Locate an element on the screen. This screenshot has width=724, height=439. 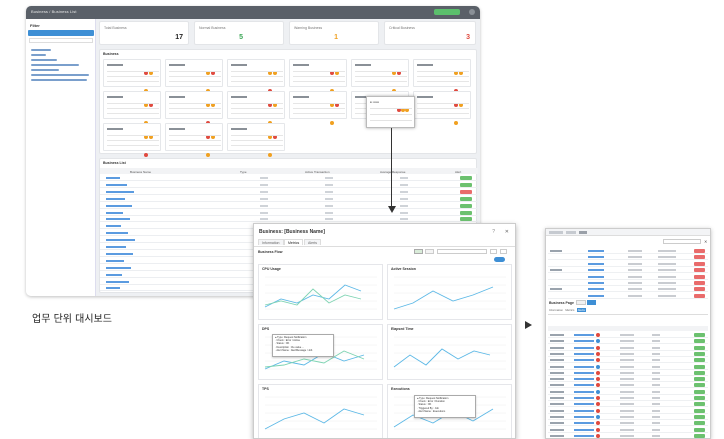
sidebar-search-input is located at coordinates (61, 40).